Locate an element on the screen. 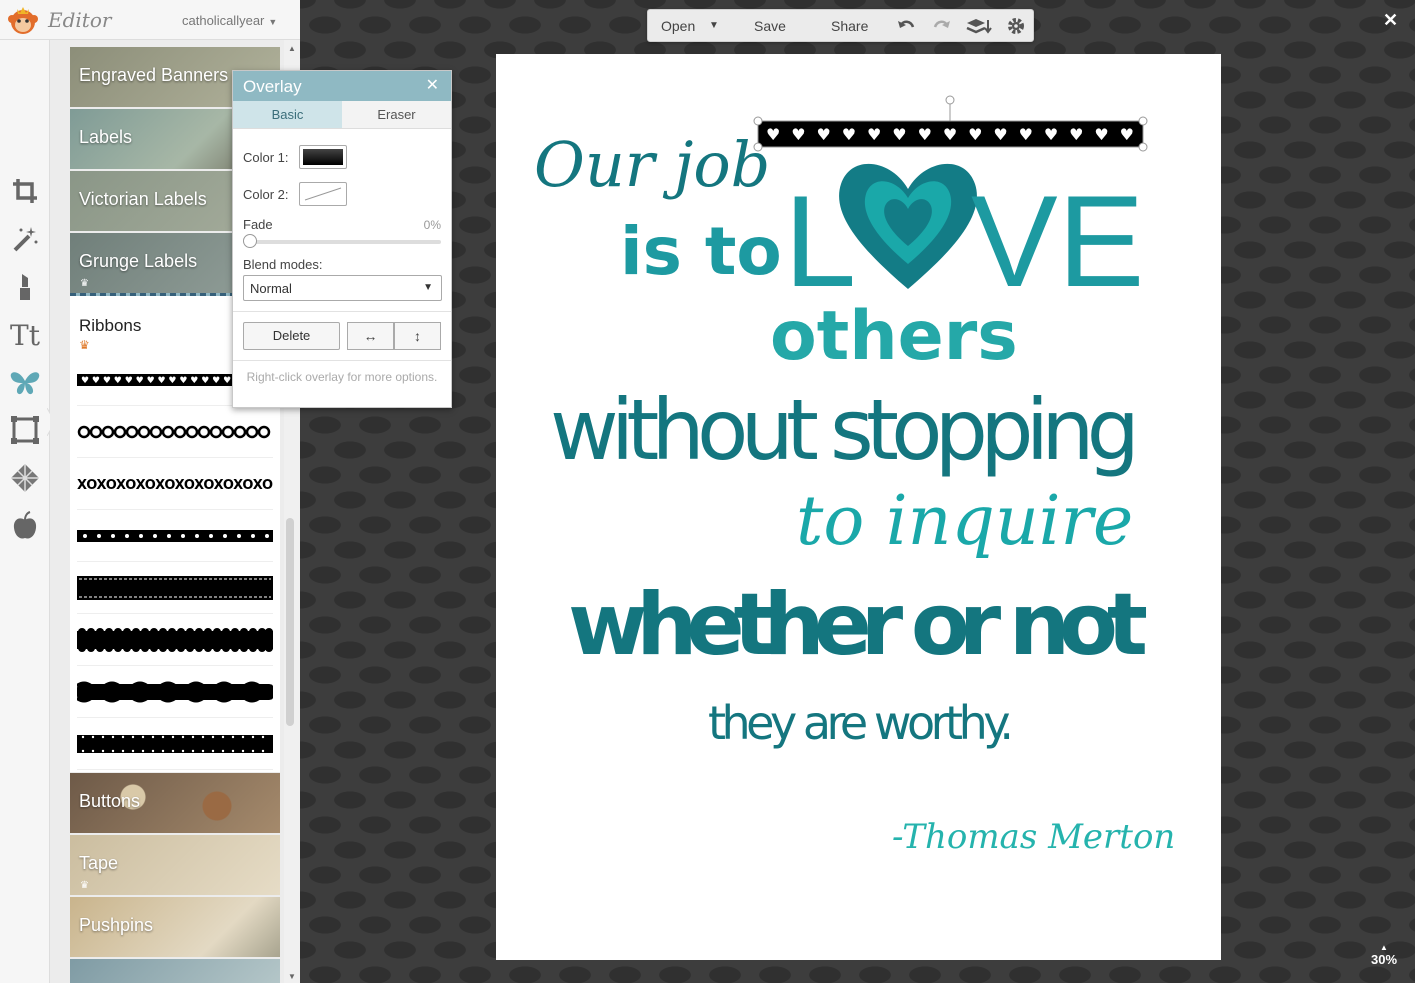 Image resolution: width=1415 pixels, height=983 pixels. category-next is located at coordinates (175, 971).